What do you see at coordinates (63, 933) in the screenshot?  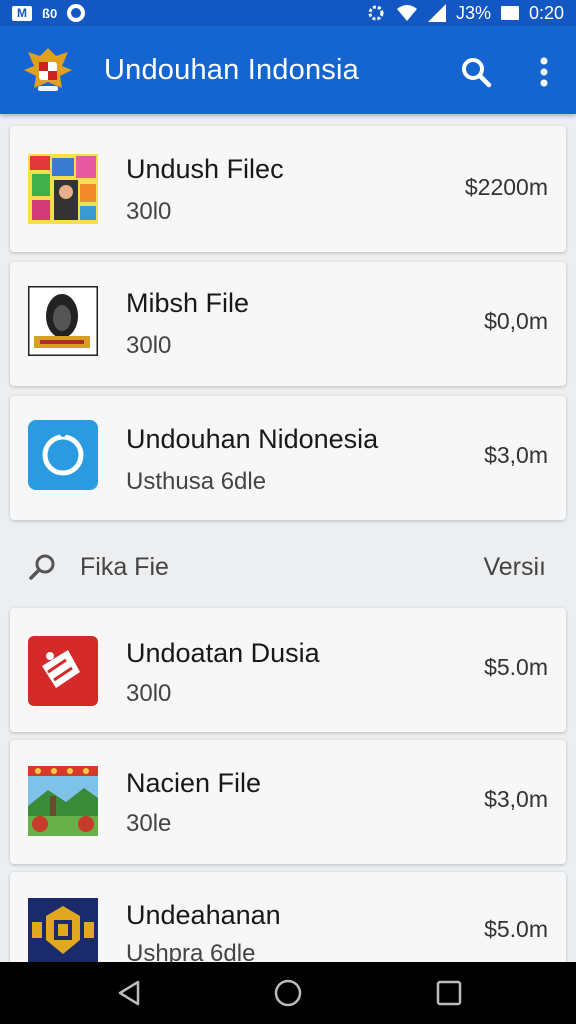 I see `badge-thumbnail` at bounding box center [63, 933].